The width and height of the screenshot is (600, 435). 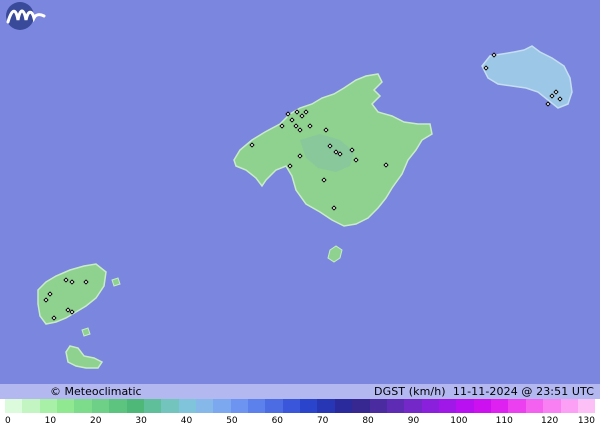 What do you see at coordinates (96, 391) in the screenshot?
I see `credit-text: © Meteoclimatic` at bounding box center [96, 391].